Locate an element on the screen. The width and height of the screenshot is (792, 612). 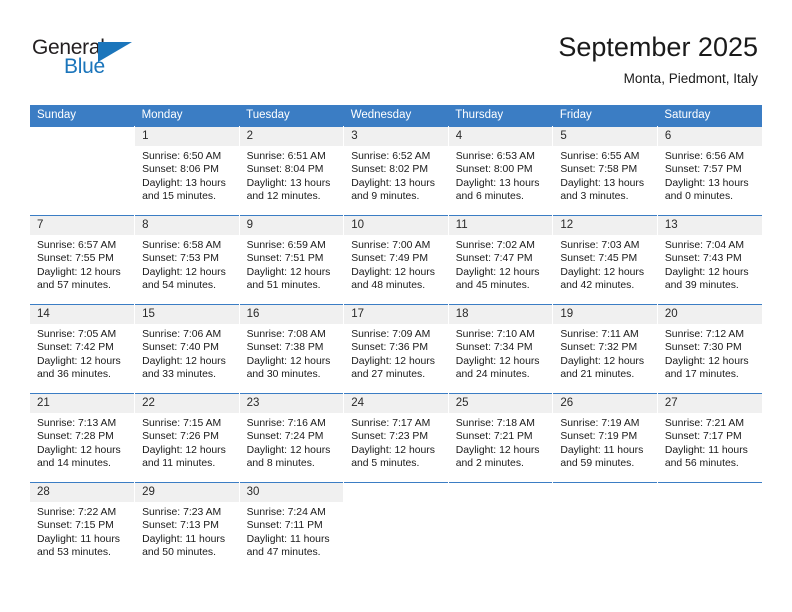
day-number: 23 is located at coordinates (291, 403).